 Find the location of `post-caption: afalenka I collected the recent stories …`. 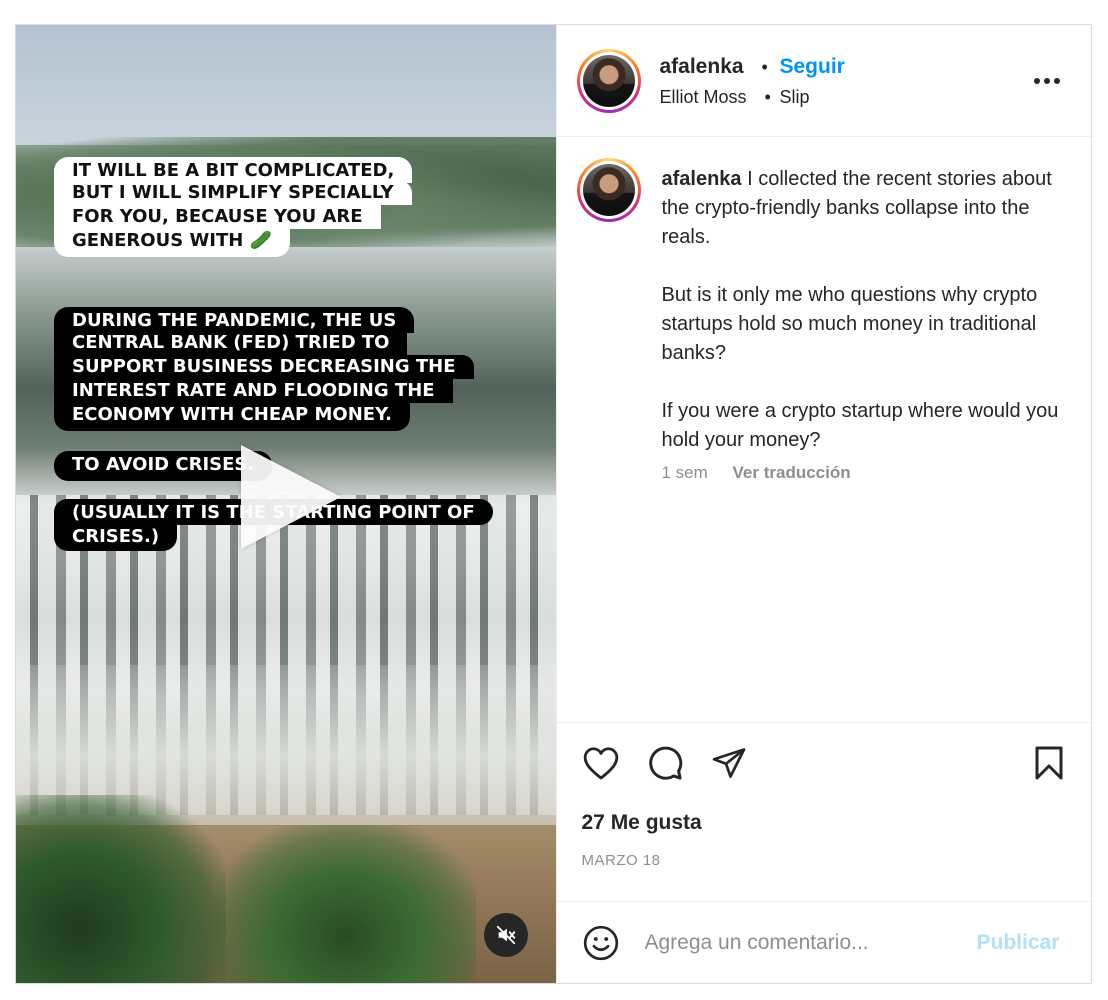

post-caption: afalenka I collected the recent stories … is located at coordinates (862, 310).